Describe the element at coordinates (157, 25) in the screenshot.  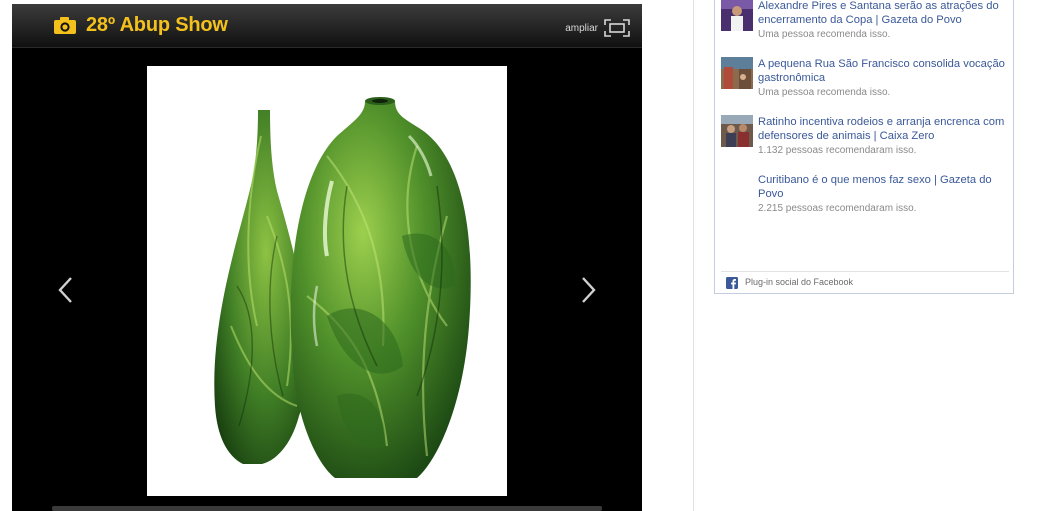
I see `gallery-title: 28º Abup Show` at that location.